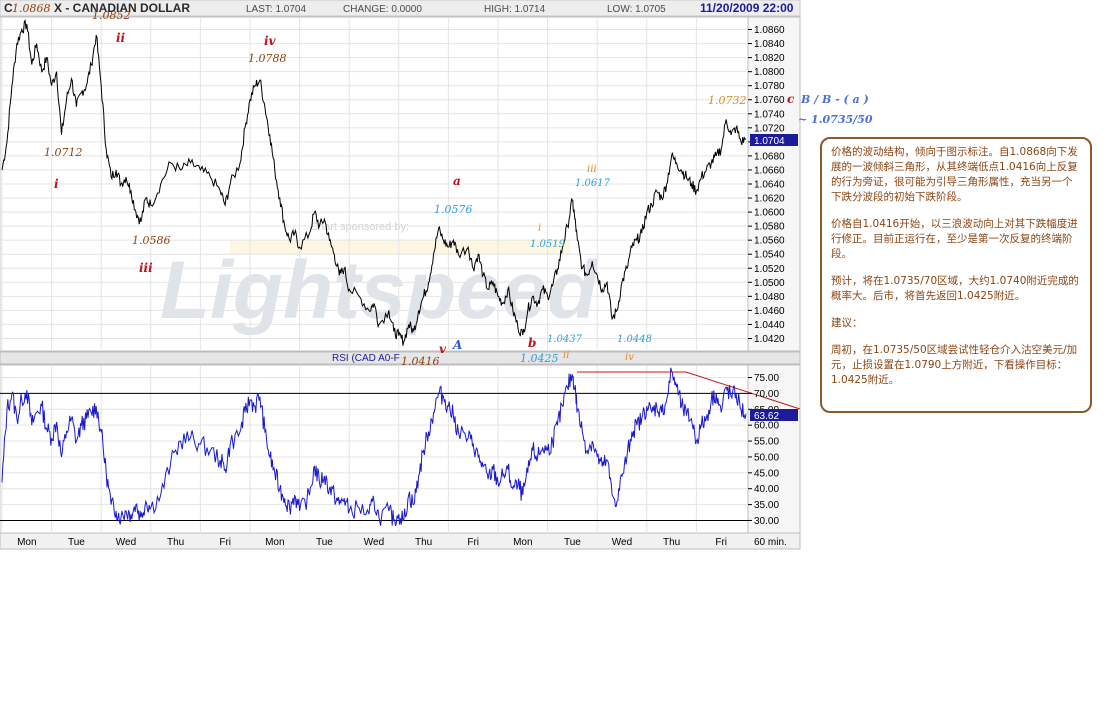  What do you see at coordinates (593, 183) in the screenshot?
I see `label-1-0617: 1.0617` at bounding box center [593, 183].